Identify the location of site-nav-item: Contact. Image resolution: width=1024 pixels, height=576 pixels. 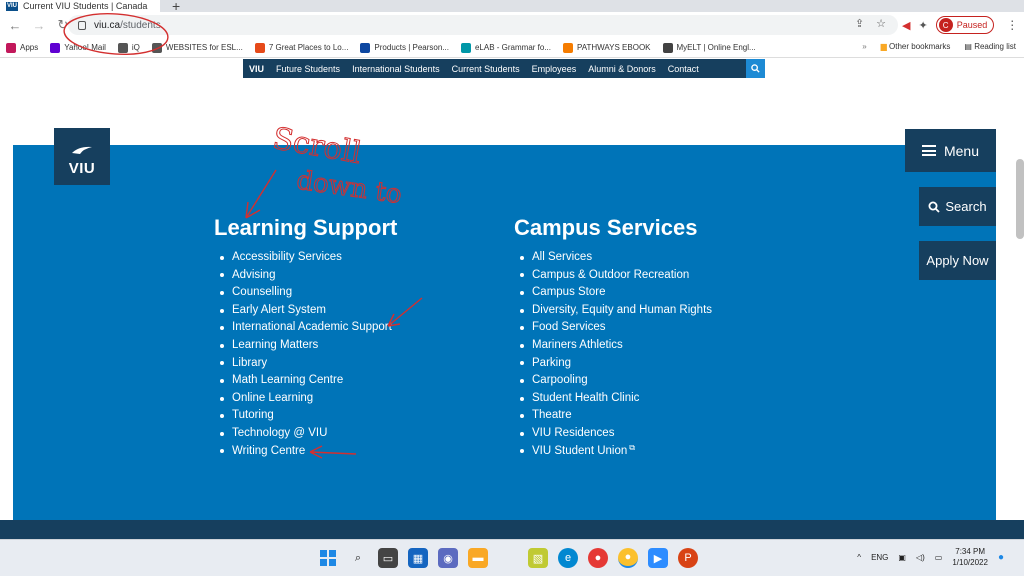
(683, 69).